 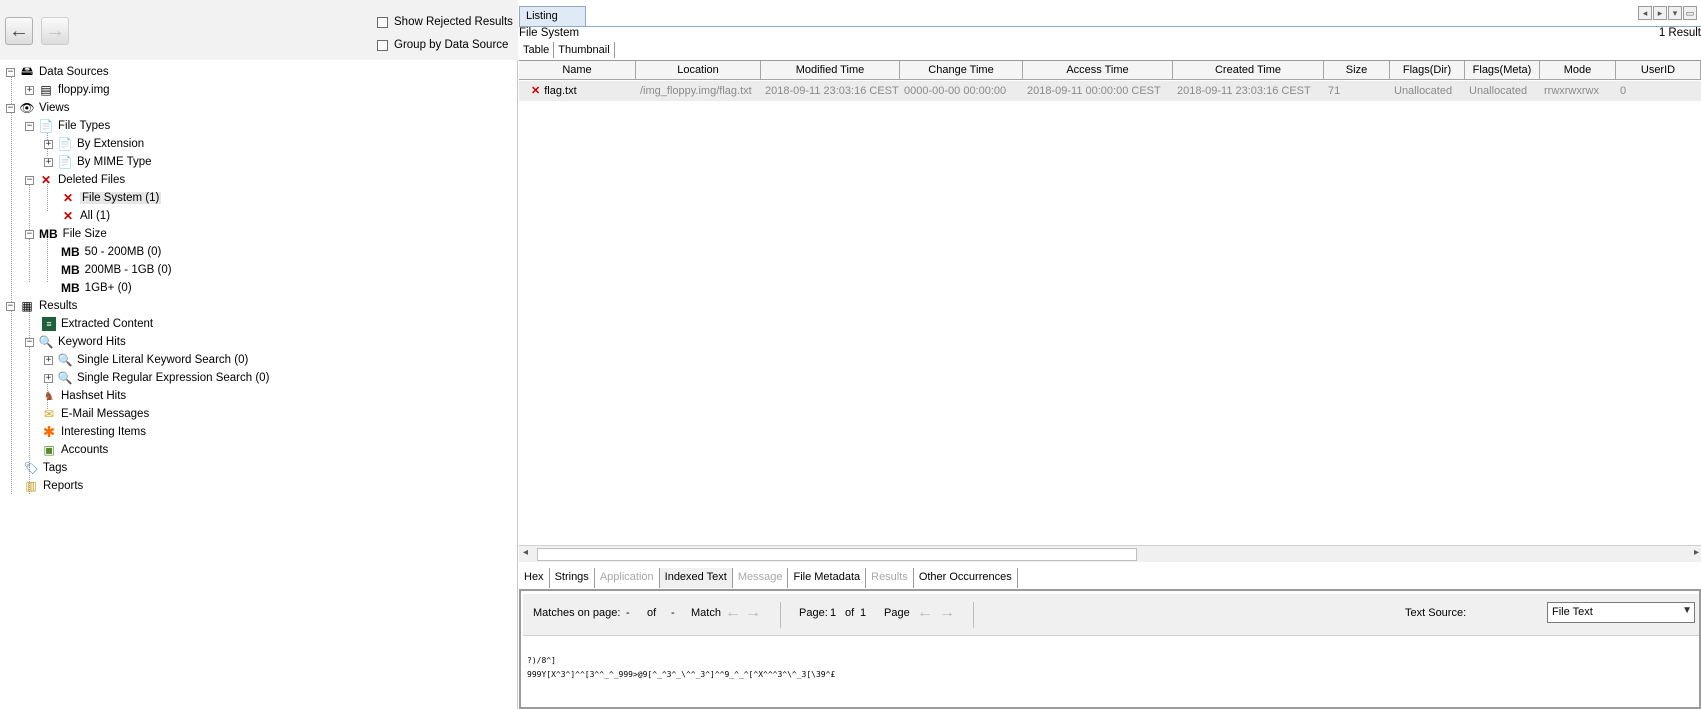 I want to click on tree-size-50-200: MB 50 - 200MB (0), so click(x=111, y=252).